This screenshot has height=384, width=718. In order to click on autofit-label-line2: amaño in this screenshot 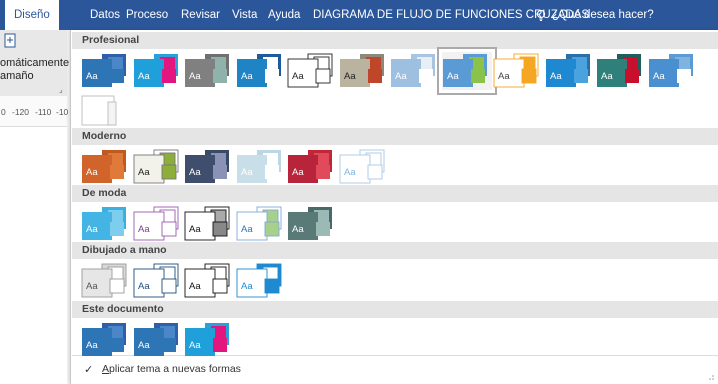, I will do `click(17, 76)`.